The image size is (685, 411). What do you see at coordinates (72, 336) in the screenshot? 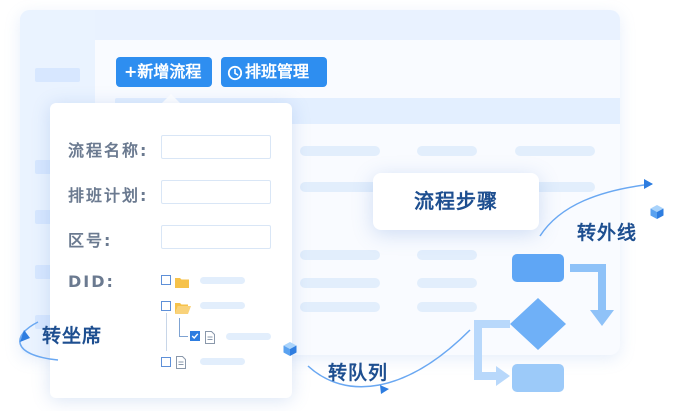
I see `to-agent-label: 转坐席` at bounding box center [72, 336].